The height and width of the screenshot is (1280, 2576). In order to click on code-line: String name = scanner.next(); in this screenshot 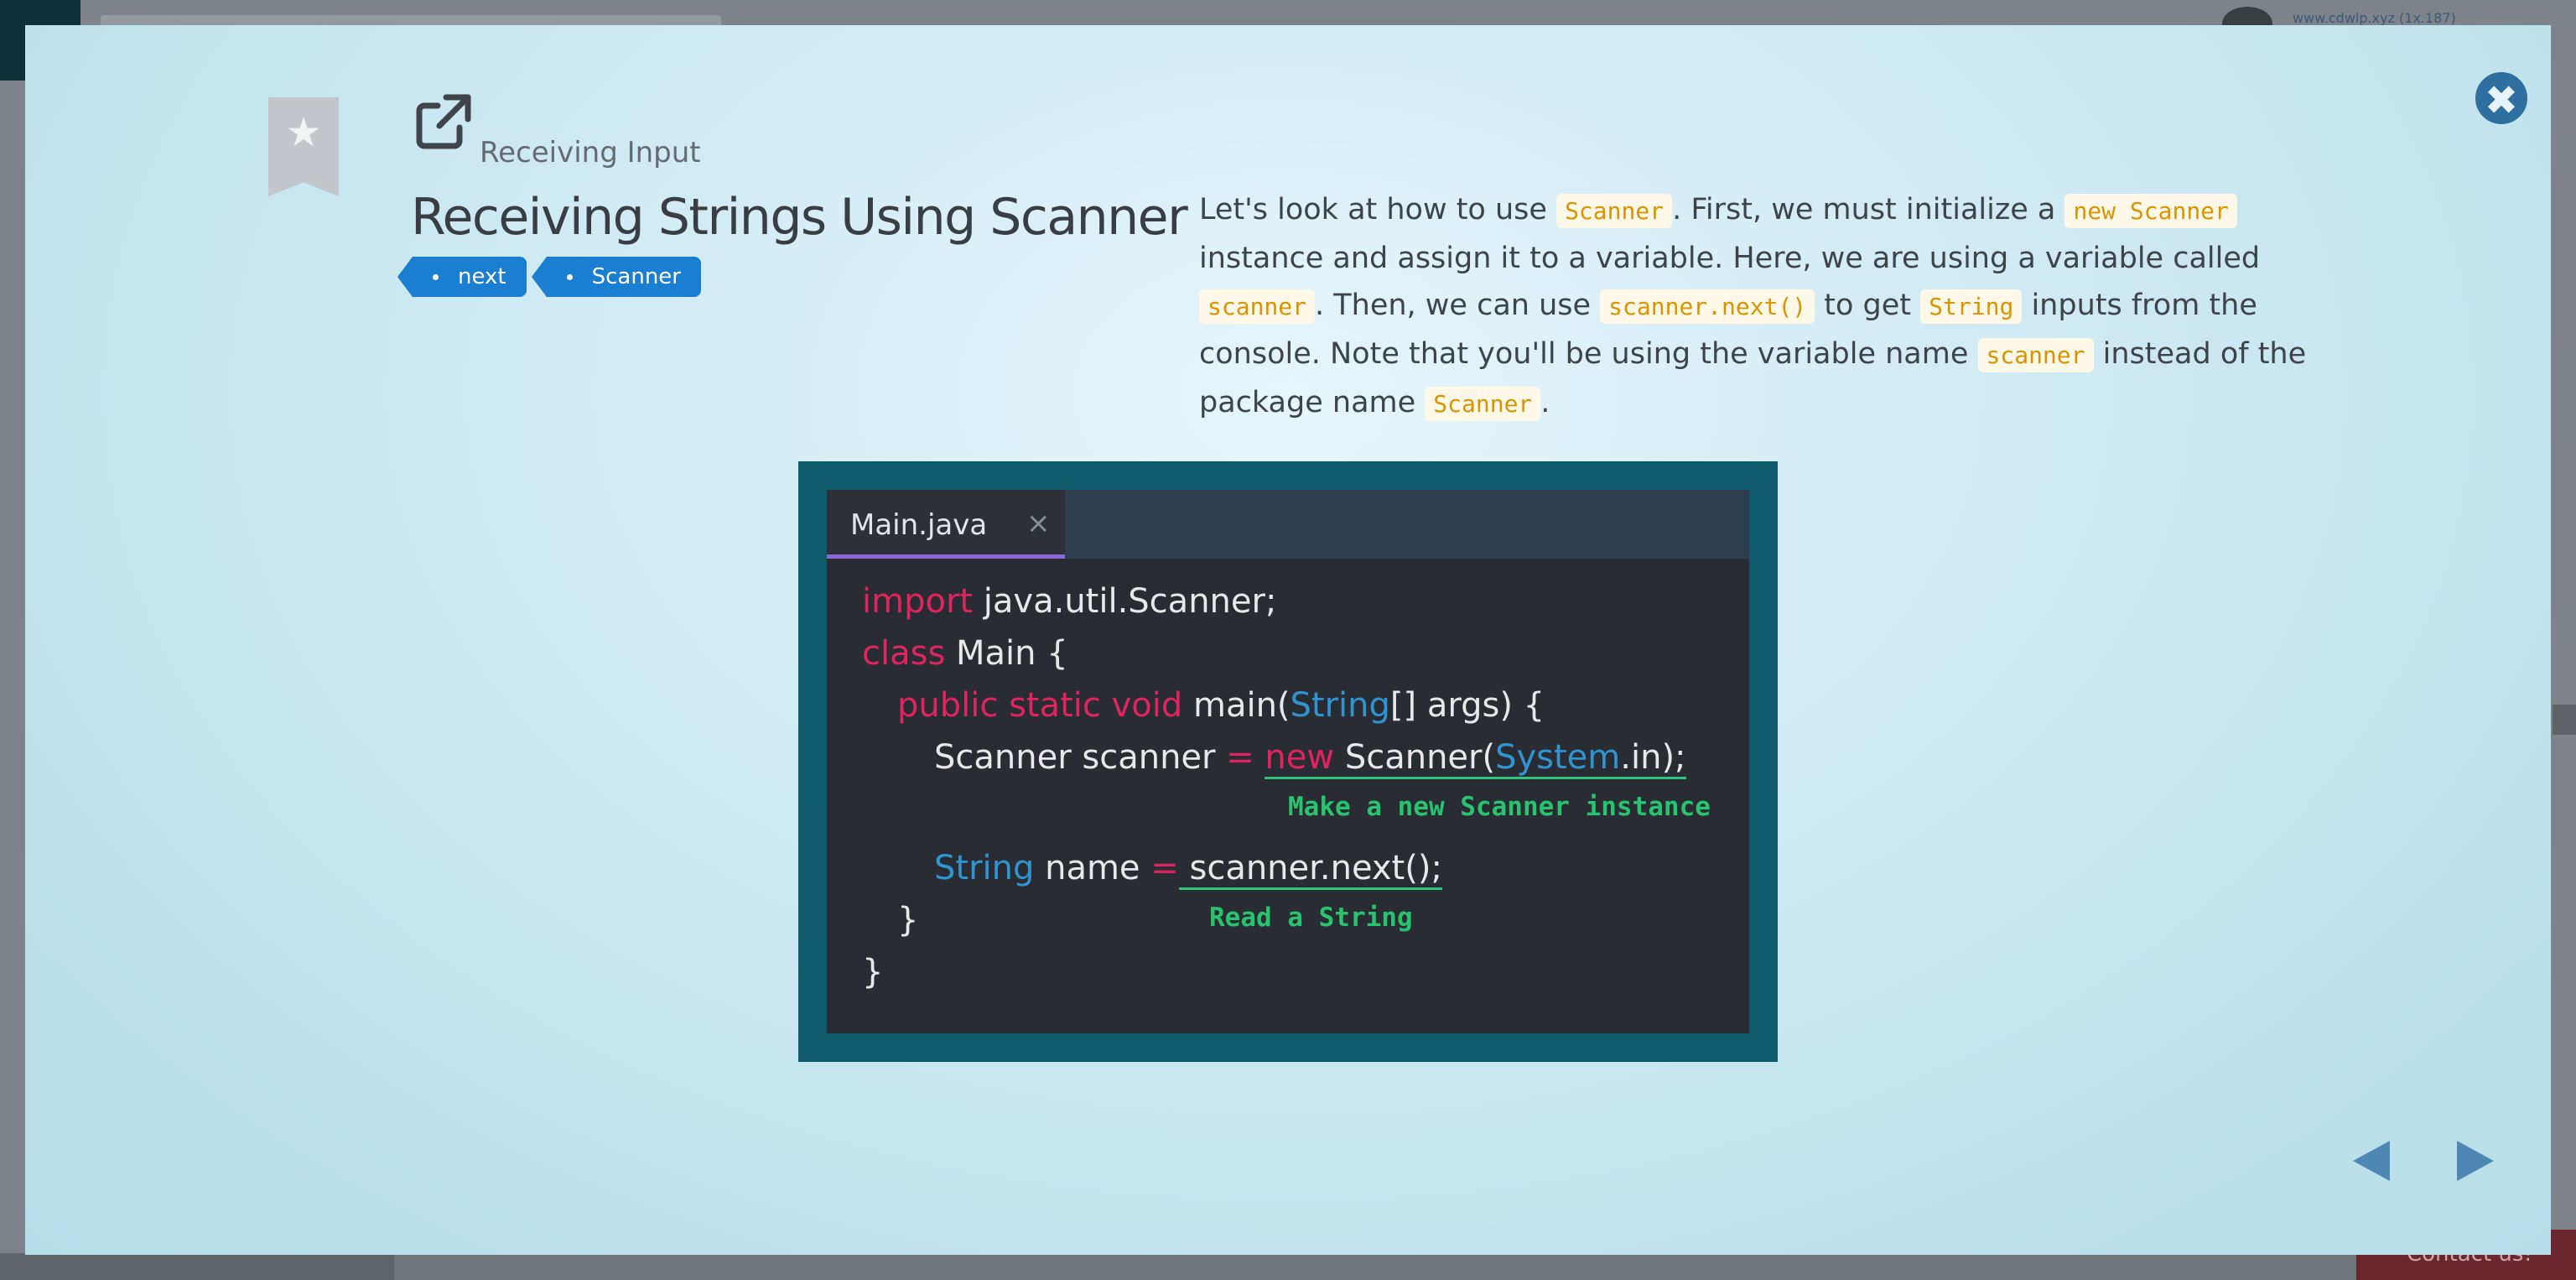, I will do `click(1188, 869)`.